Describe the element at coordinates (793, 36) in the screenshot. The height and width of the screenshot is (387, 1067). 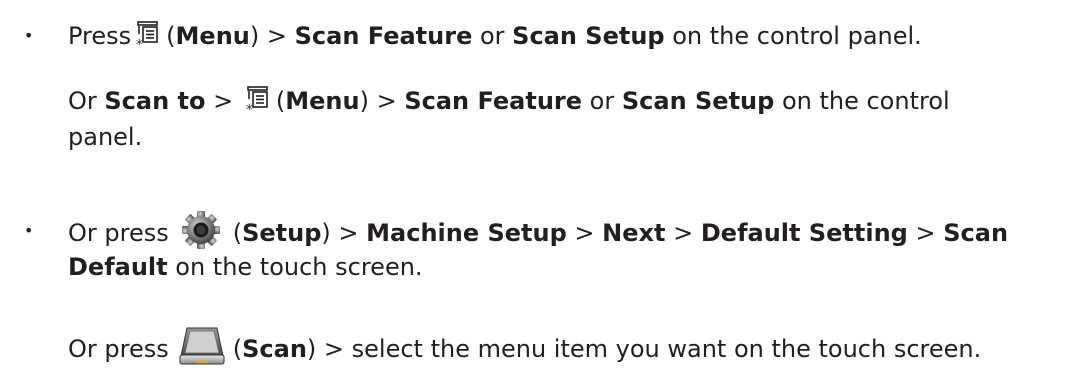
I see `tail-text: on the control panel.` at that location.